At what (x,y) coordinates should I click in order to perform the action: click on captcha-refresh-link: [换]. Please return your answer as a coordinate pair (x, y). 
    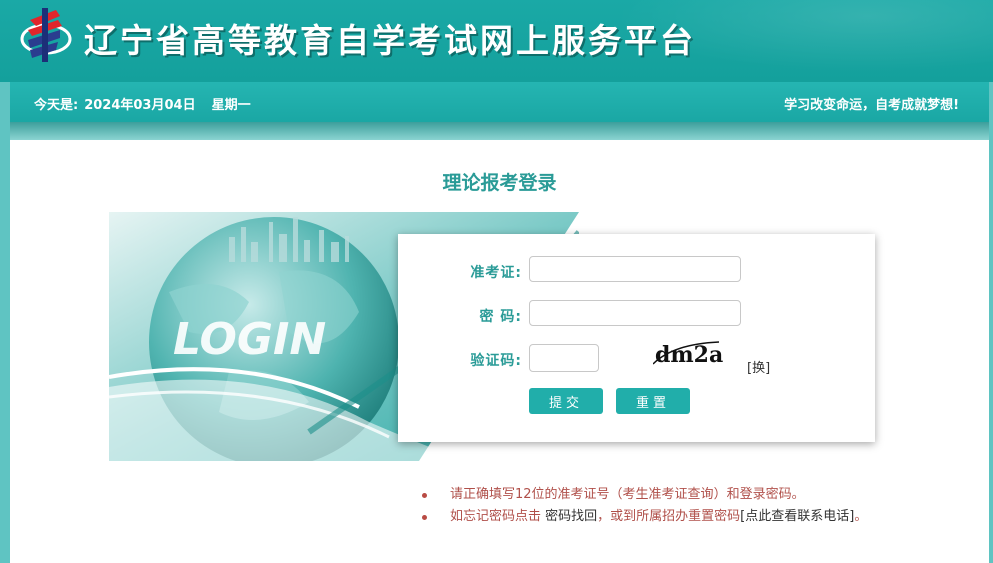
    Looking at the image, I should click on (758, 366).